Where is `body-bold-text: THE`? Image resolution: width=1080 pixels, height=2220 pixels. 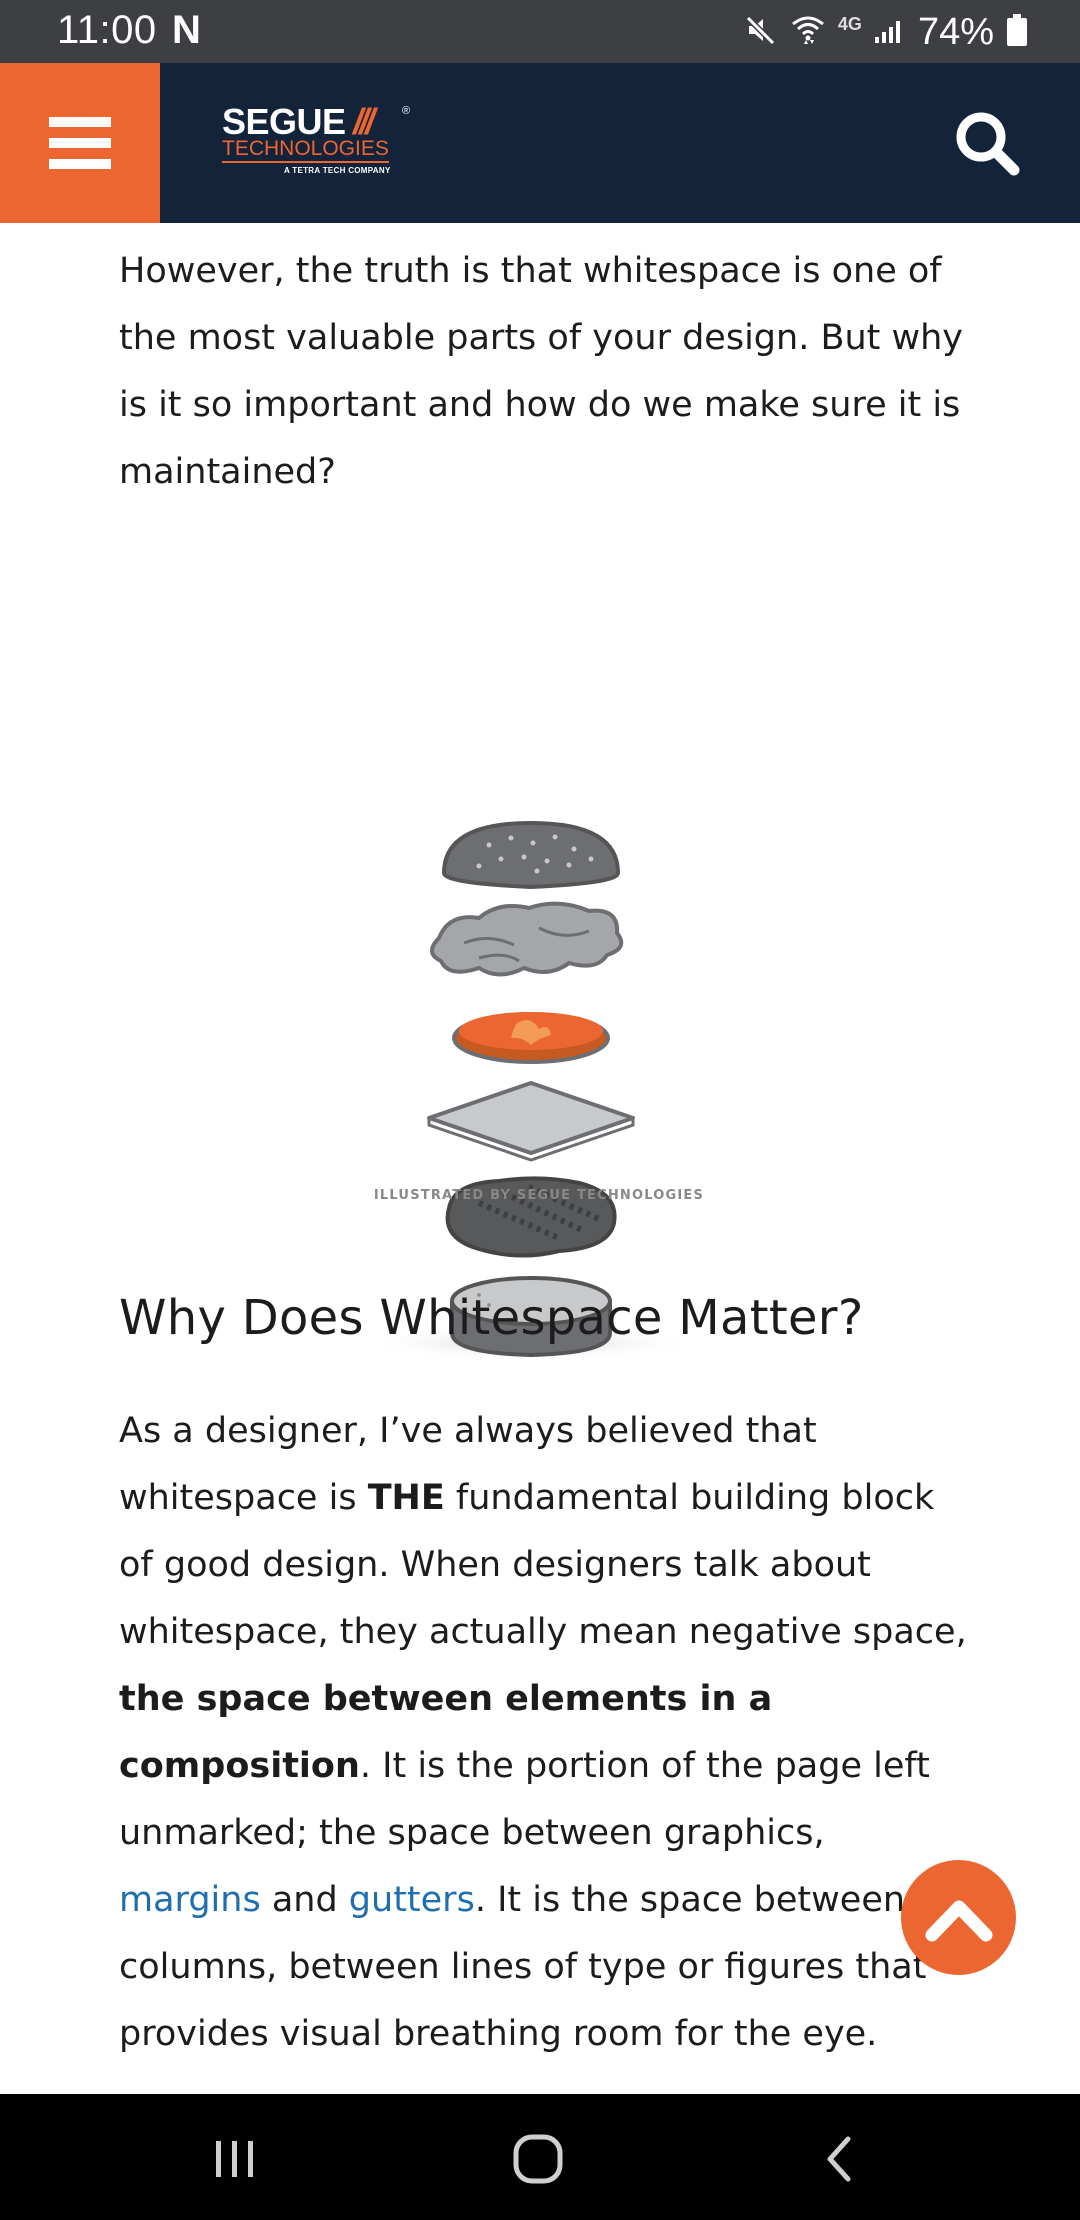
body-bold-text: THE is located at coordinates (406, 1498).